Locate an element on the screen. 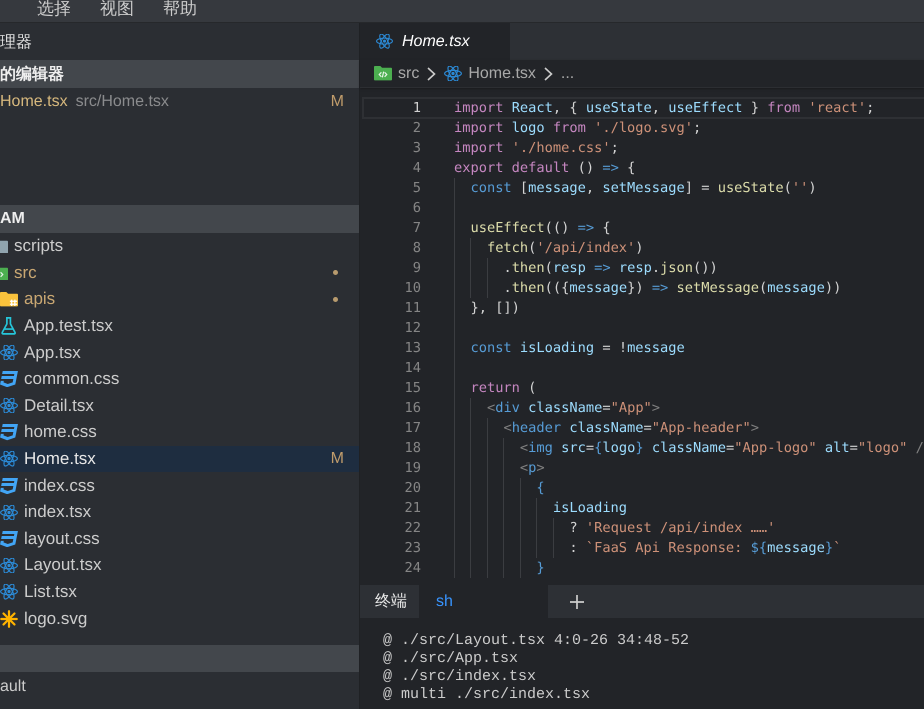  git-status: M is located at coordinates (337, 102).